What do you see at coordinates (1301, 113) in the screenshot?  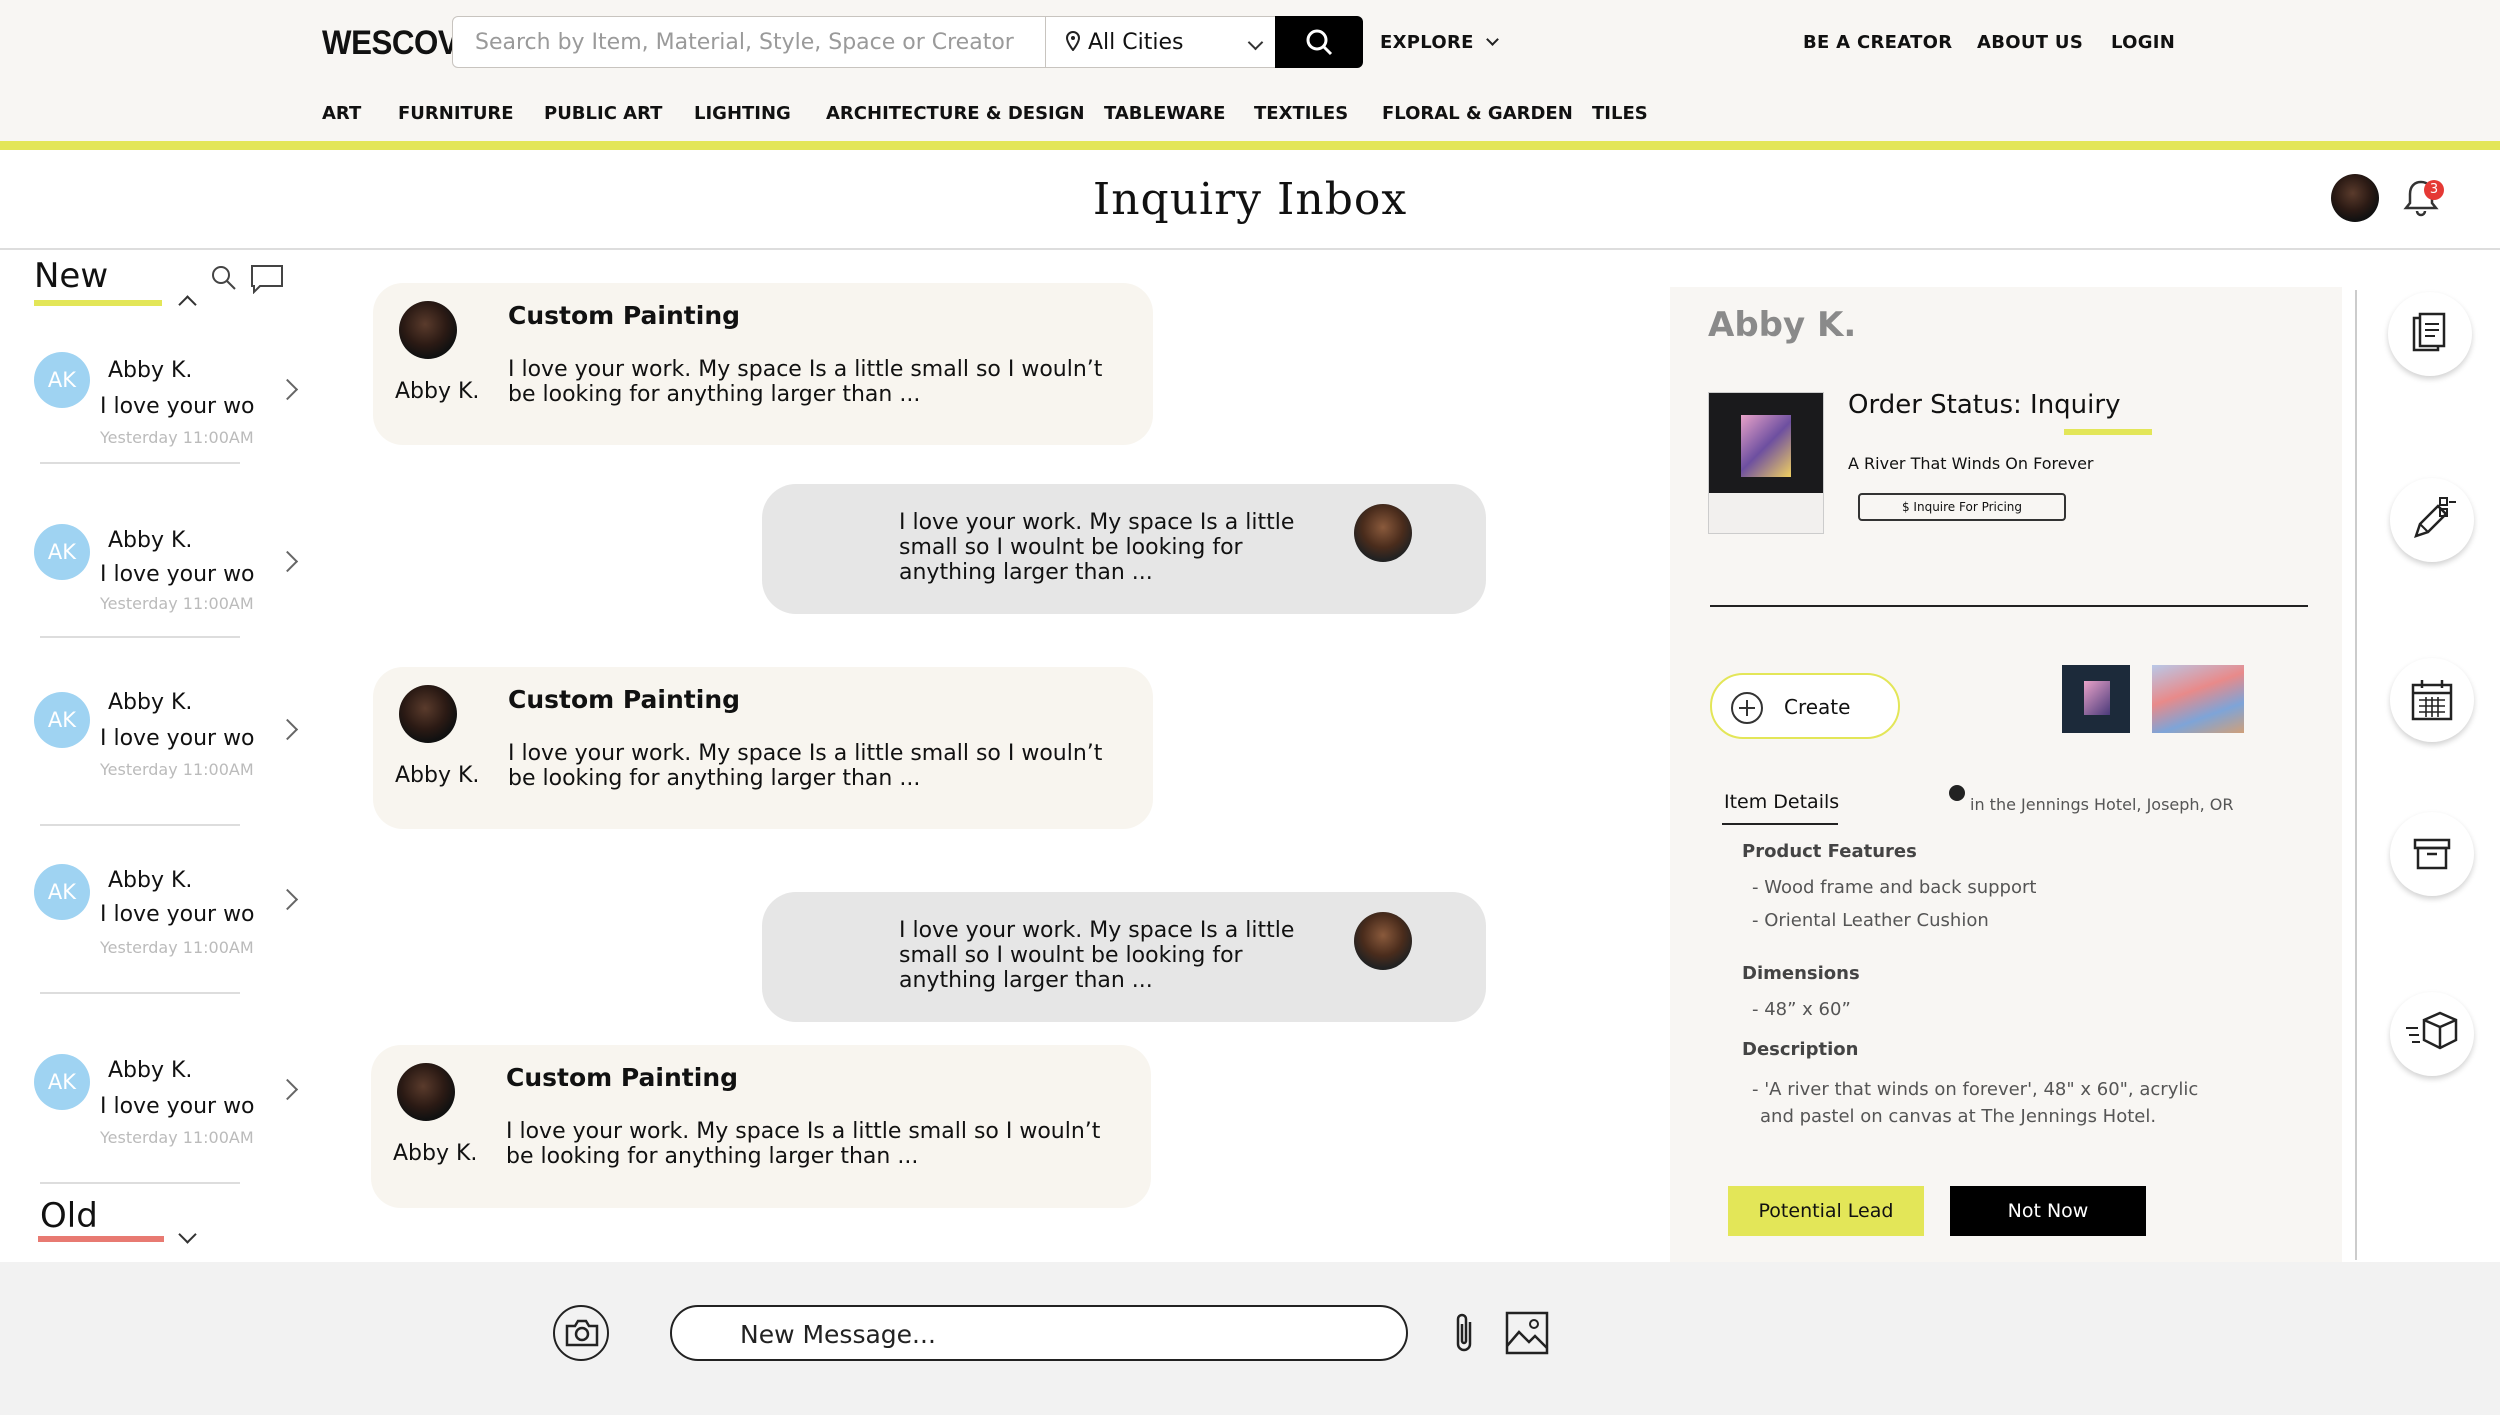 I see `category-textiles: TEXTILES` at bounding box center [1301, 113].